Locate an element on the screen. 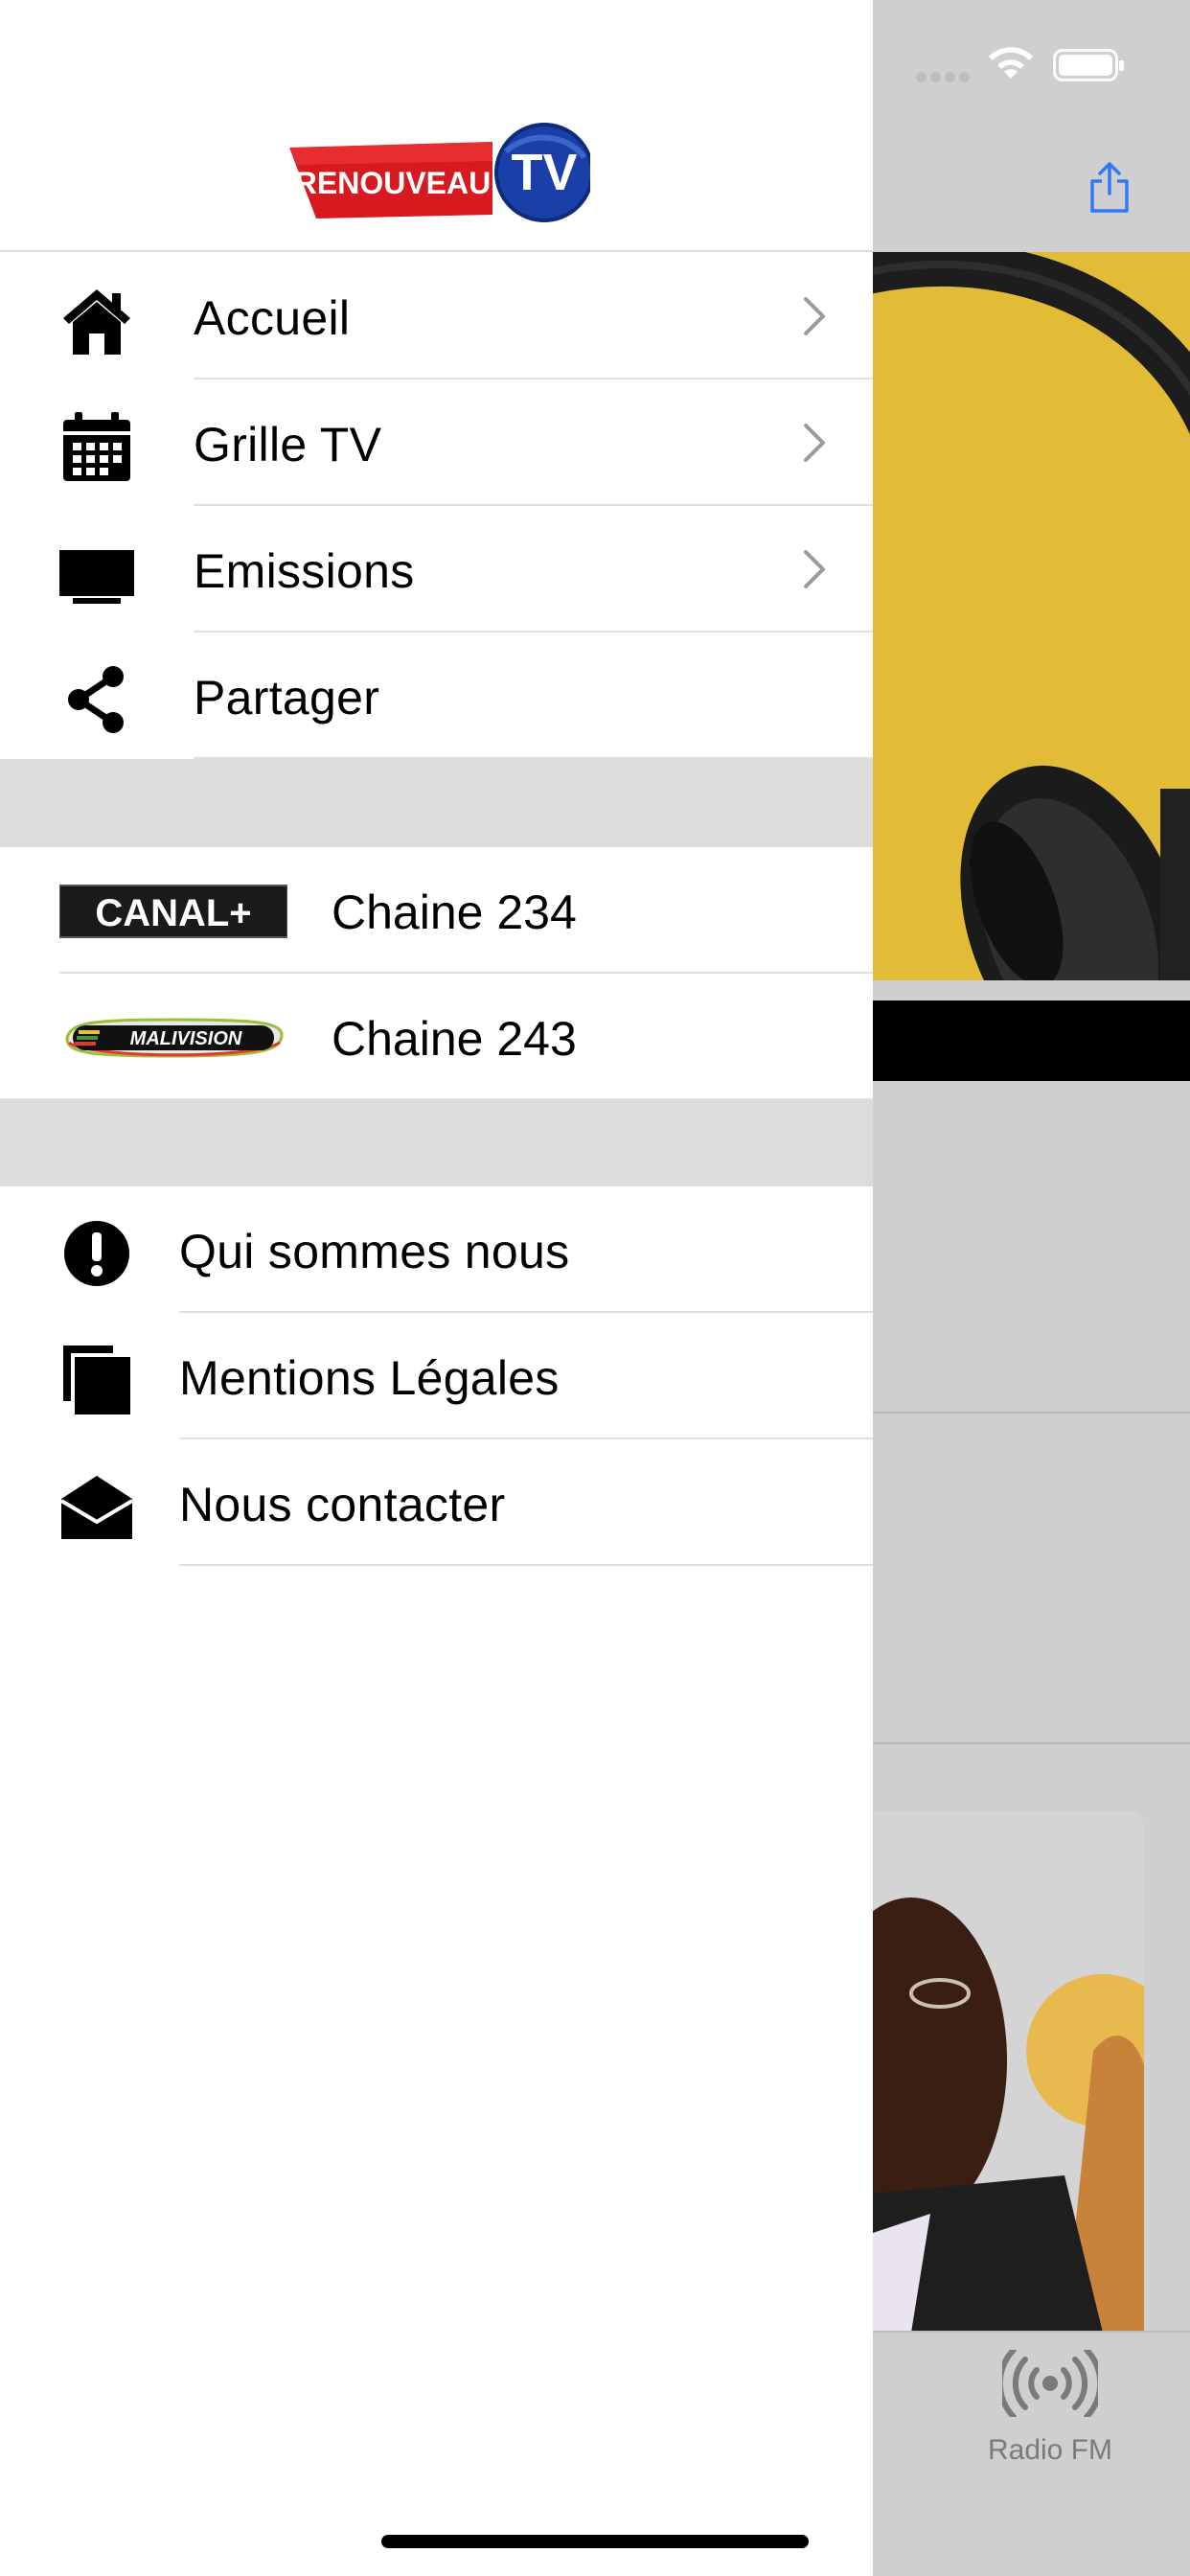 The width and height of the screenshot is (1190, 2576). renouveau-tv-logo: RENOUVEAU TV is located at coordinates (440, 172).